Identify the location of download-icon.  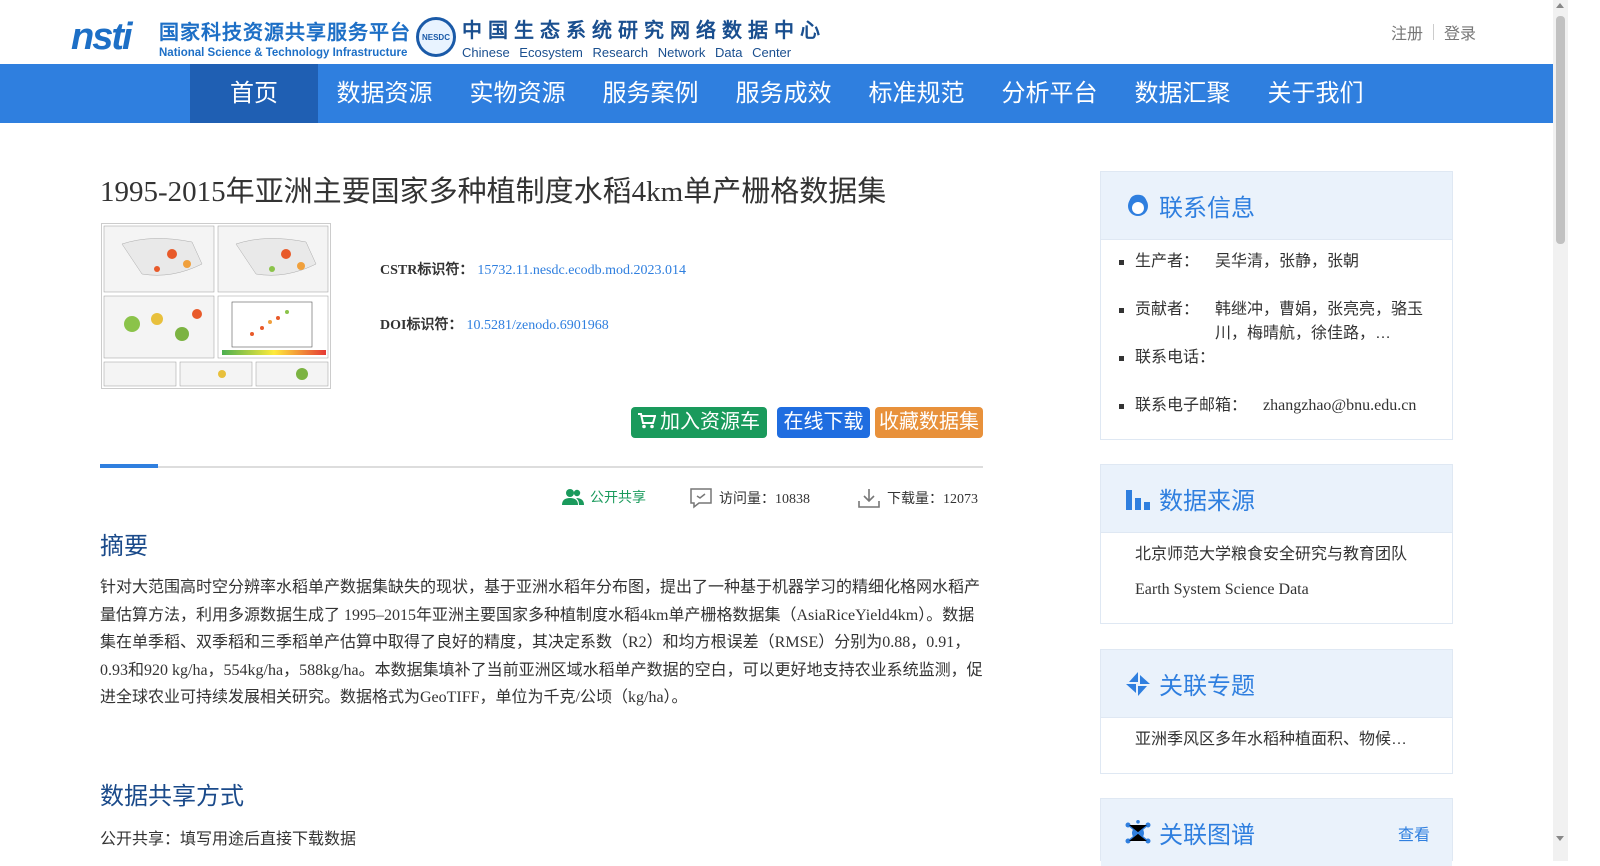
(869, 498).